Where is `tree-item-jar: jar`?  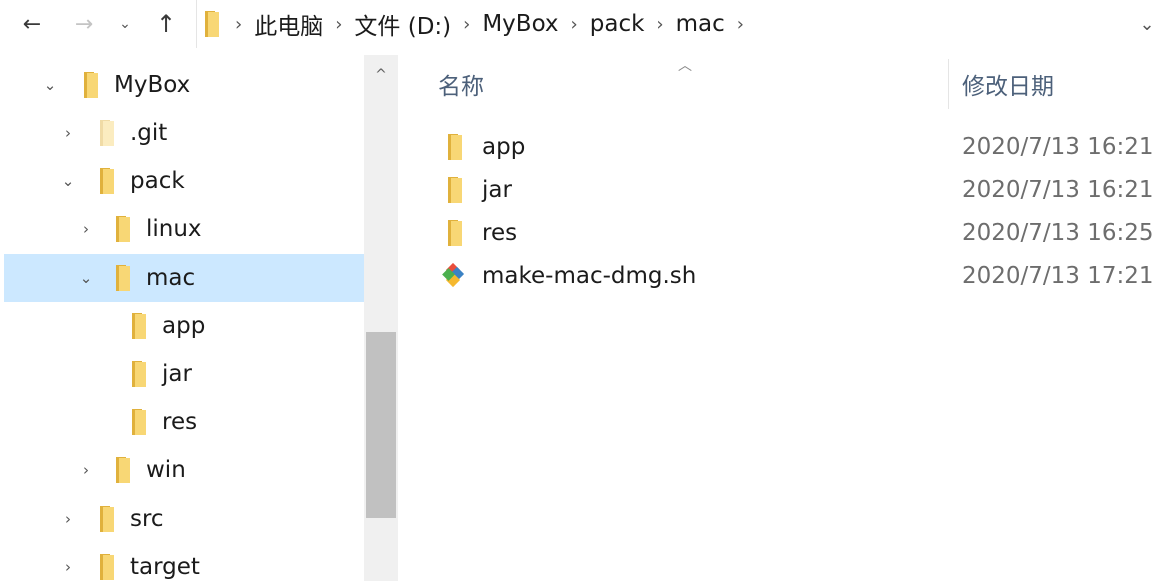
tree-item-jar: jar is located at coordinates (184, 374).